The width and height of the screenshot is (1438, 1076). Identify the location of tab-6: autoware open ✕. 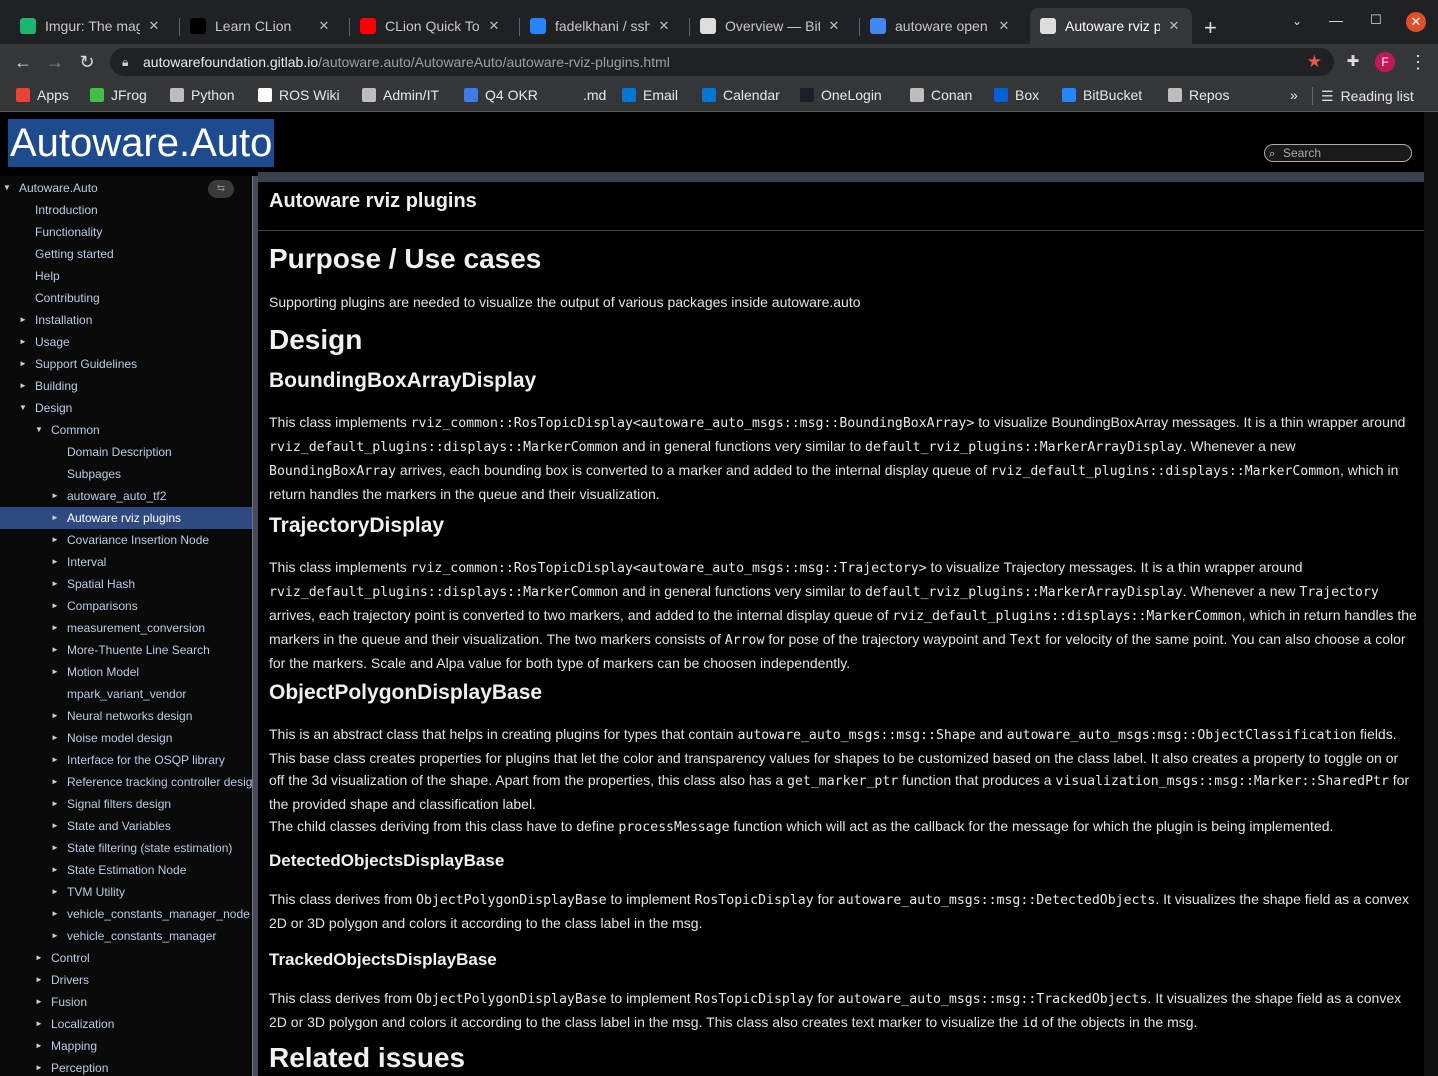
(941, 26).